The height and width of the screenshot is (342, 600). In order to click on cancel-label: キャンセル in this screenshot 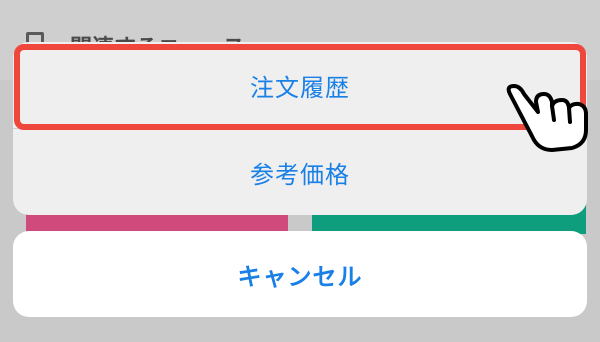, I will do `click(300, 276)`.